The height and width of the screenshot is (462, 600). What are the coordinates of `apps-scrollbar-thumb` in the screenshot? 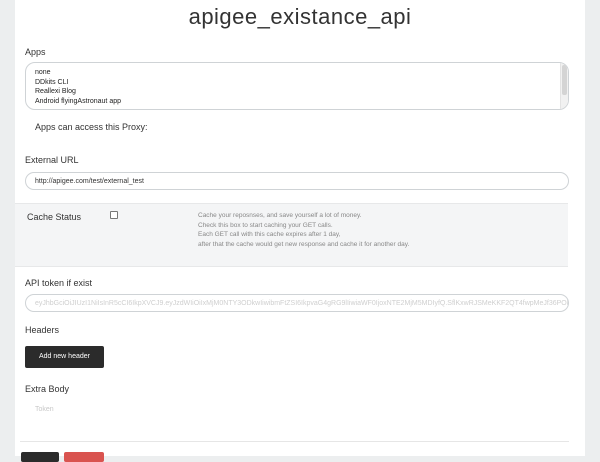 It's located at (564, 80).